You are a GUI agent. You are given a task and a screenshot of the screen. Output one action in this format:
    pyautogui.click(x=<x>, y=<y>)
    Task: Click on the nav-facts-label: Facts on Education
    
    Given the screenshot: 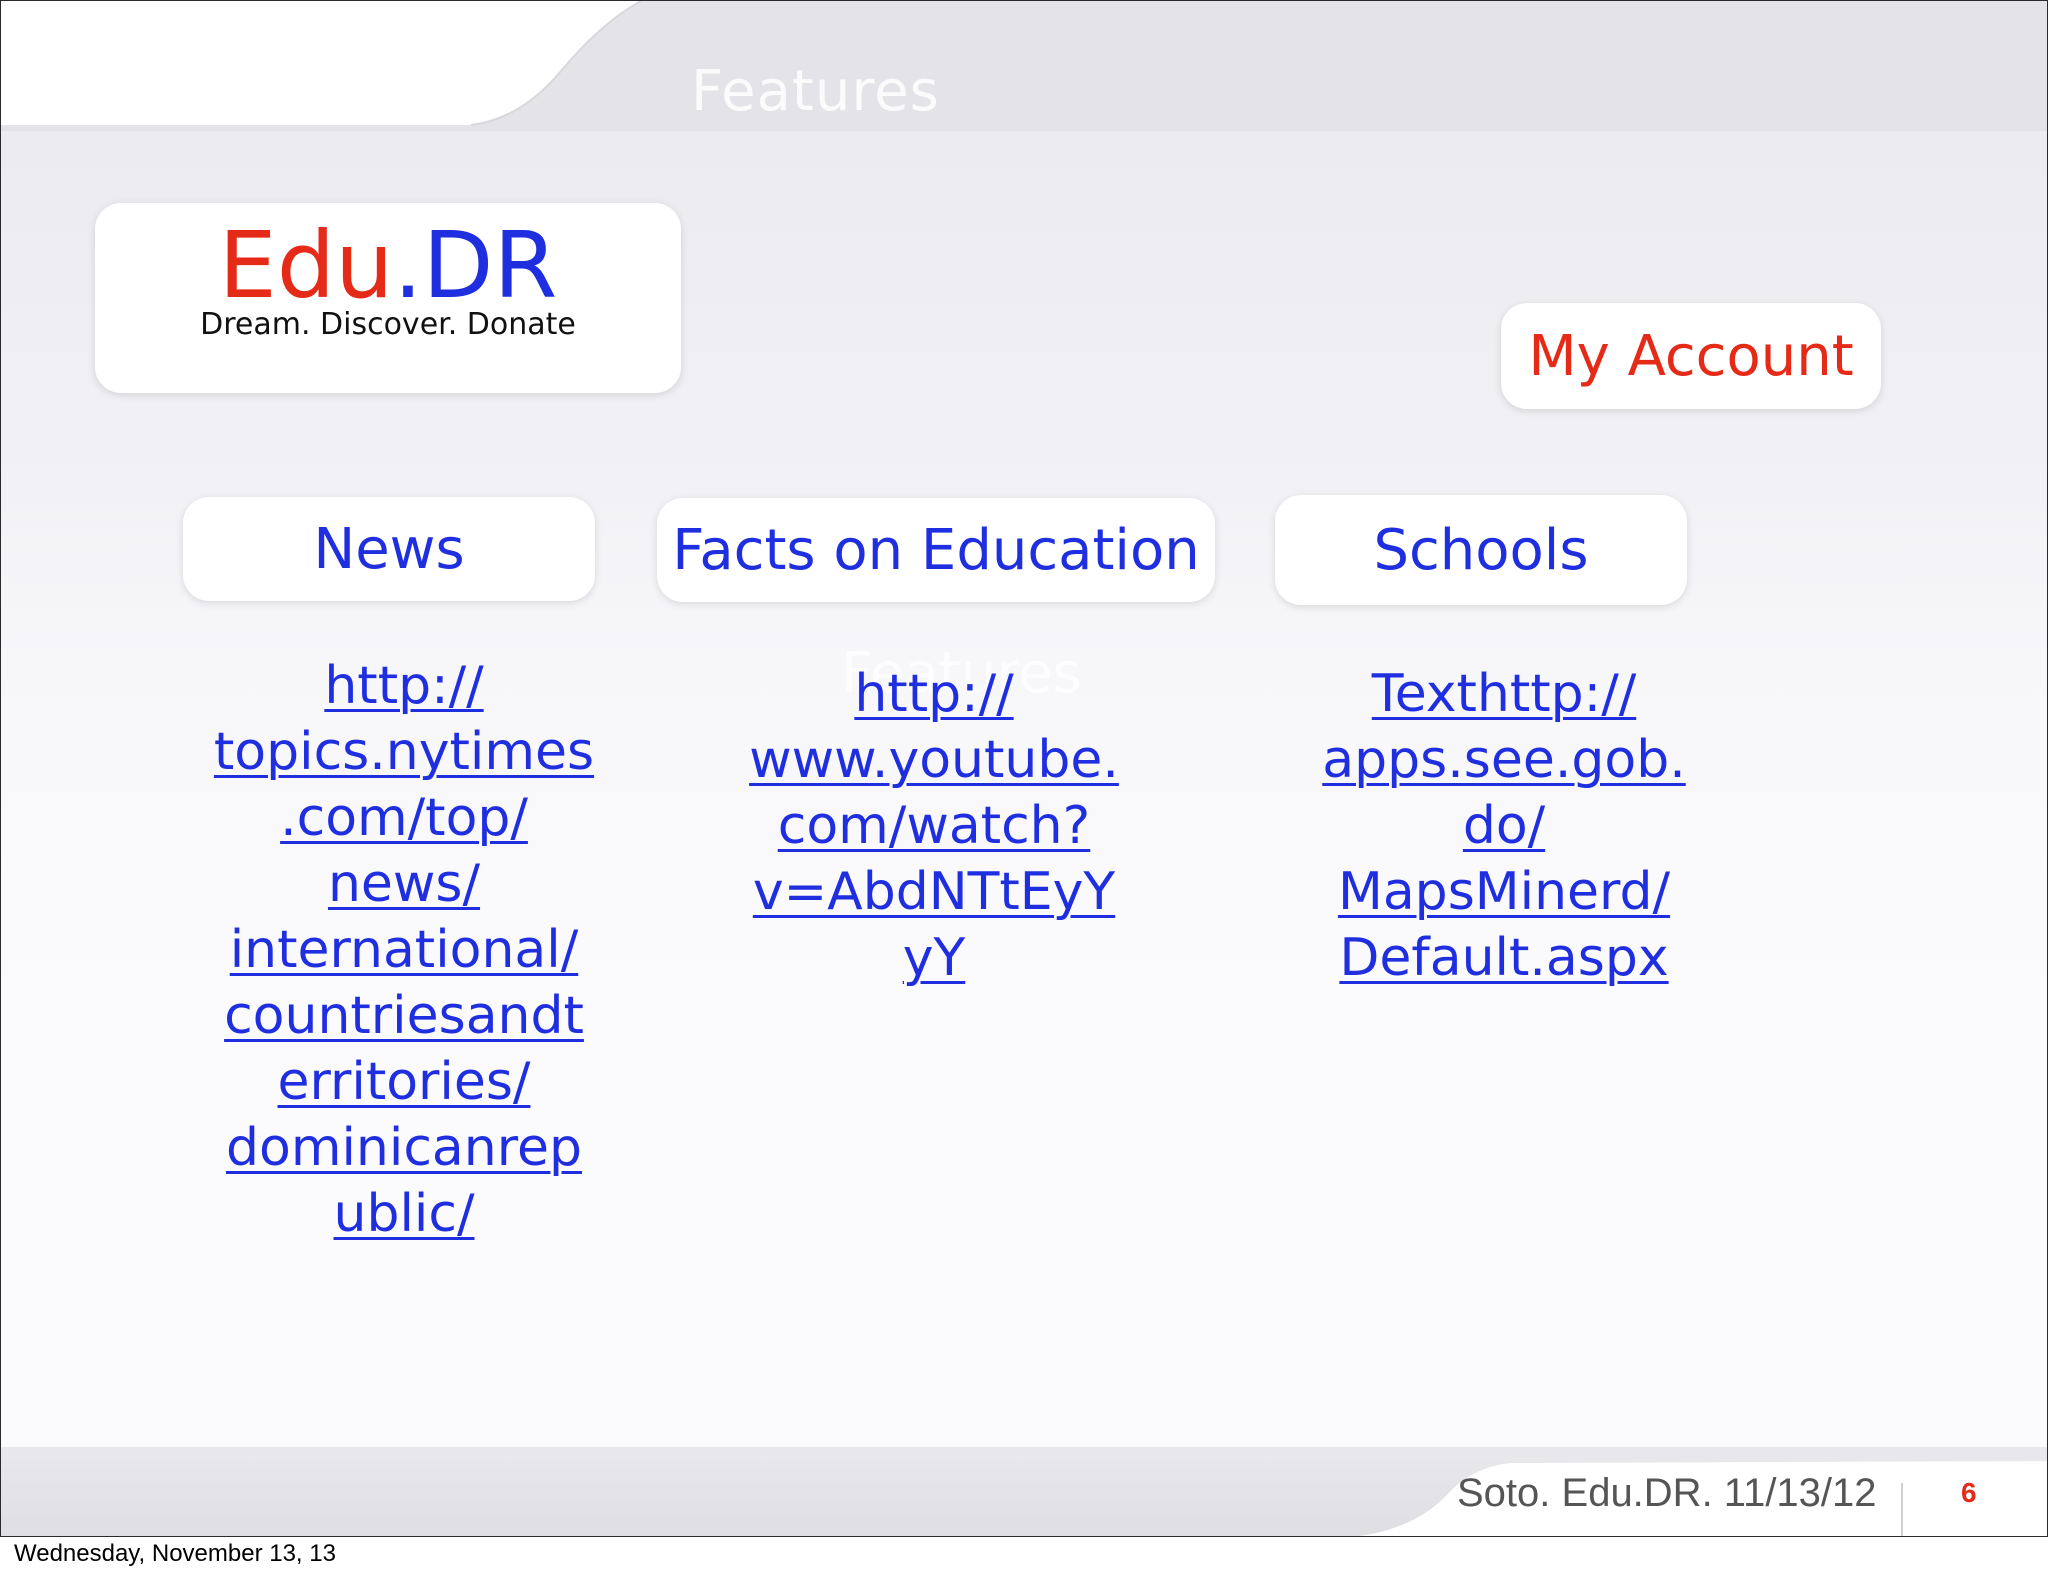 What is the action you would take?
    pyautogui.click(x=936, y=550)
    